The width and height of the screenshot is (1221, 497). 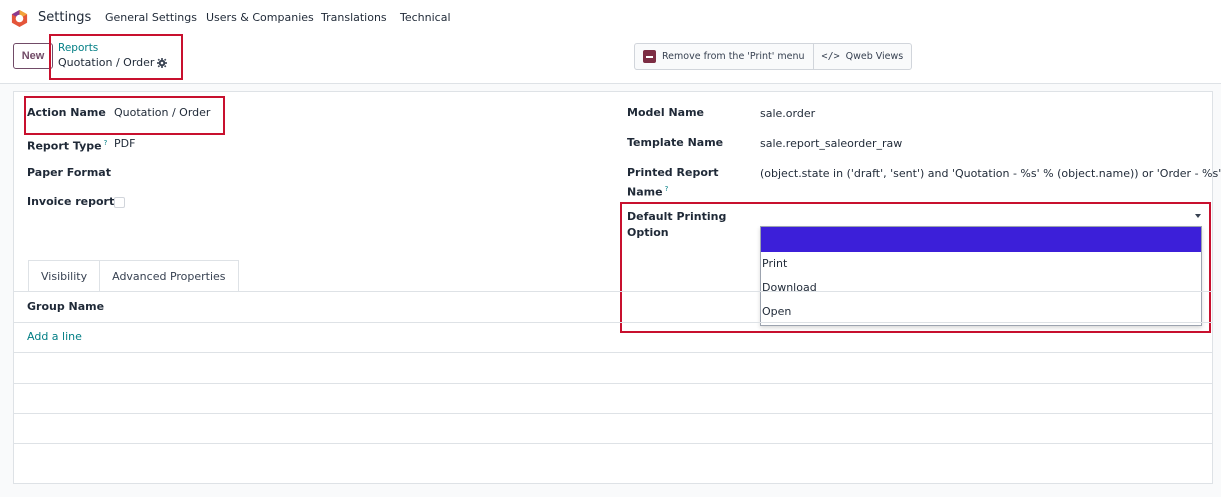 What do you see at coordinates (65, 306) in the screenshot?
I see `group-name-column-header: Group Name` at bounding box center [65, 306].